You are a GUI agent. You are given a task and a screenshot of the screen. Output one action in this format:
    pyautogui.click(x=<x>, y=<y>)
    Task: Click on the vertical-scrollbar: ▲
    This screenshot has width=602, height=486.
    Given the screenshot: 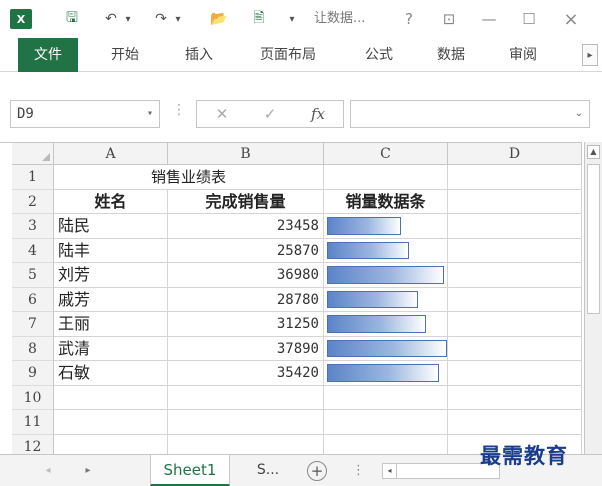 What is the action you would take?
    pyautogui.click(x=593, y=298)
    